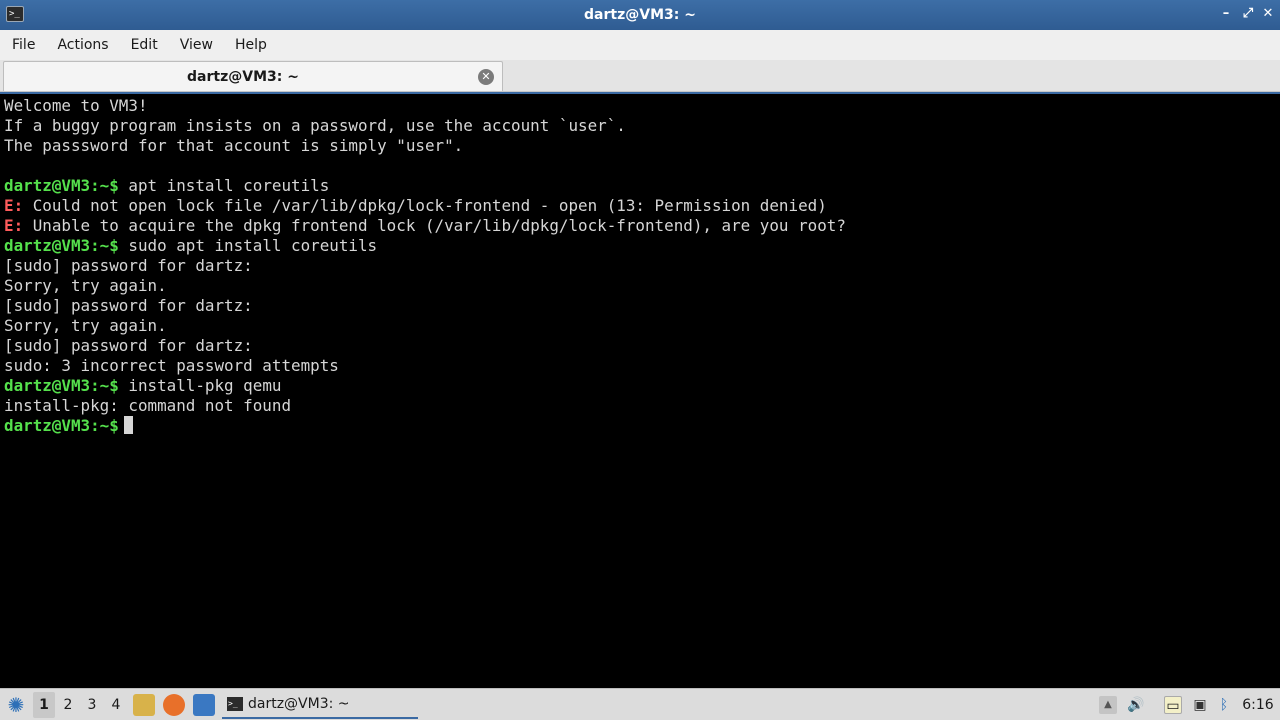 Image resolution: width=1280 pixels, height=720 pixels. Describe the element at coordinates (144, 705) in the screenshot. I see `file-manager-icon` at that location.